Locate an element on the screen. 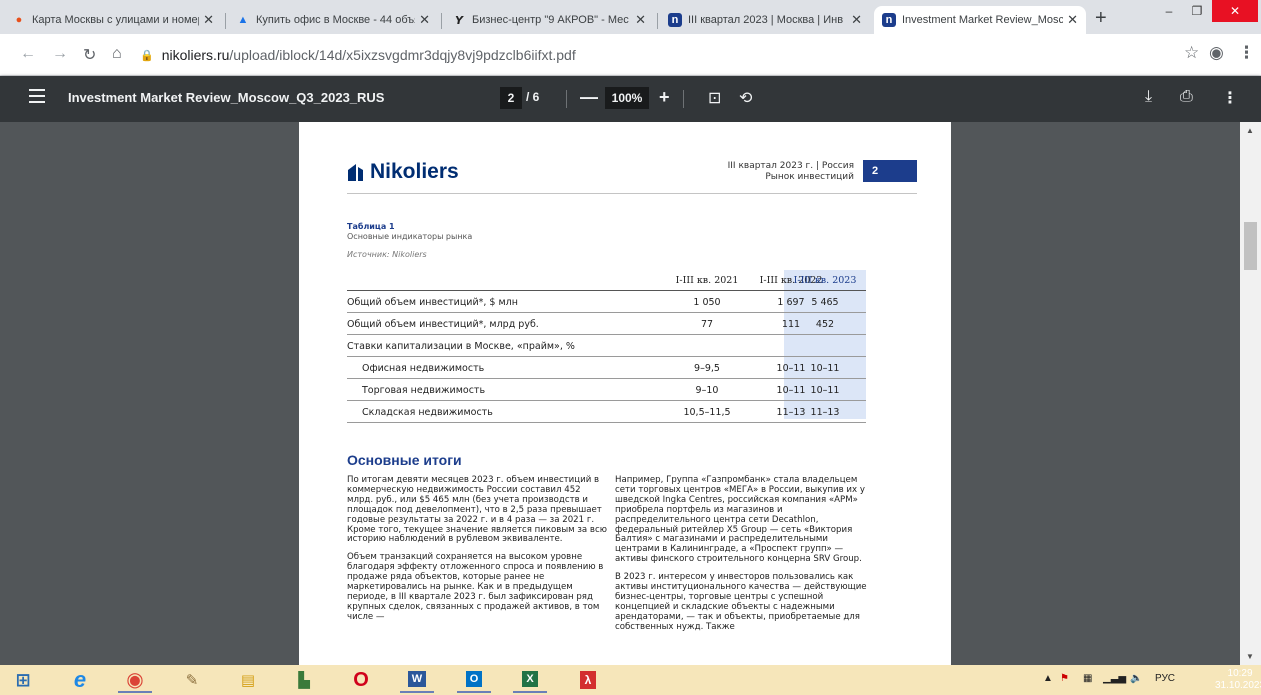 The height and width of the screenshot is (695, 1261). more-options-icon: ⋮ is located at coordinates (1230, 98).